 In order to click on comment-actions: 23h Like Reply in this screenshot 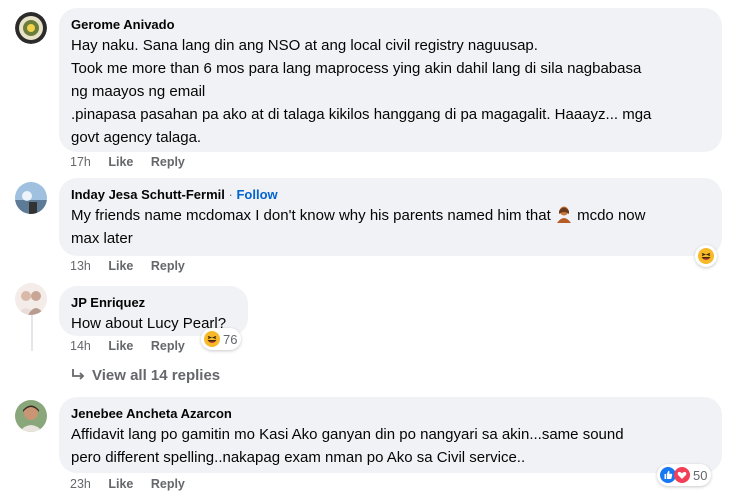, I will do `click(134, 484)`.